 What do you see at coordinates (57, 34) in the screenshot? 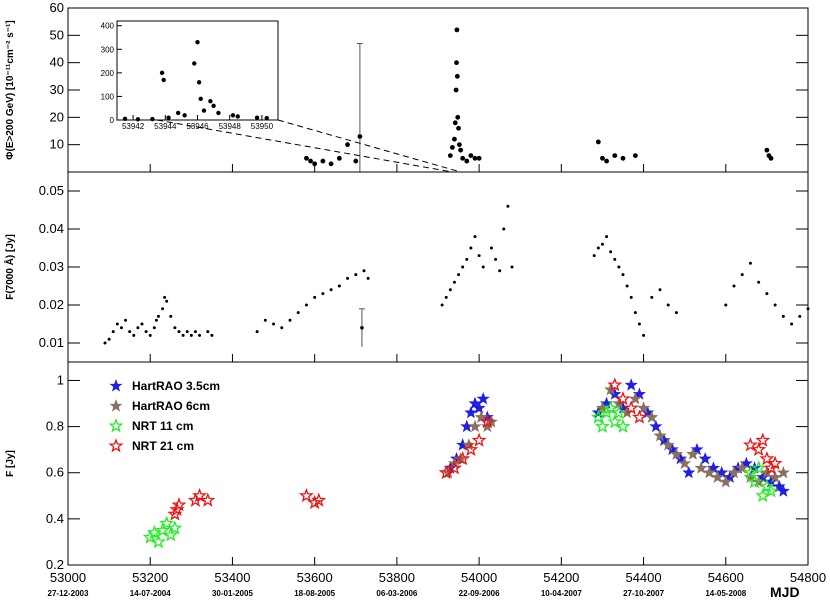
I see `y-tick-label: 50` at bounding box center [57, 34].